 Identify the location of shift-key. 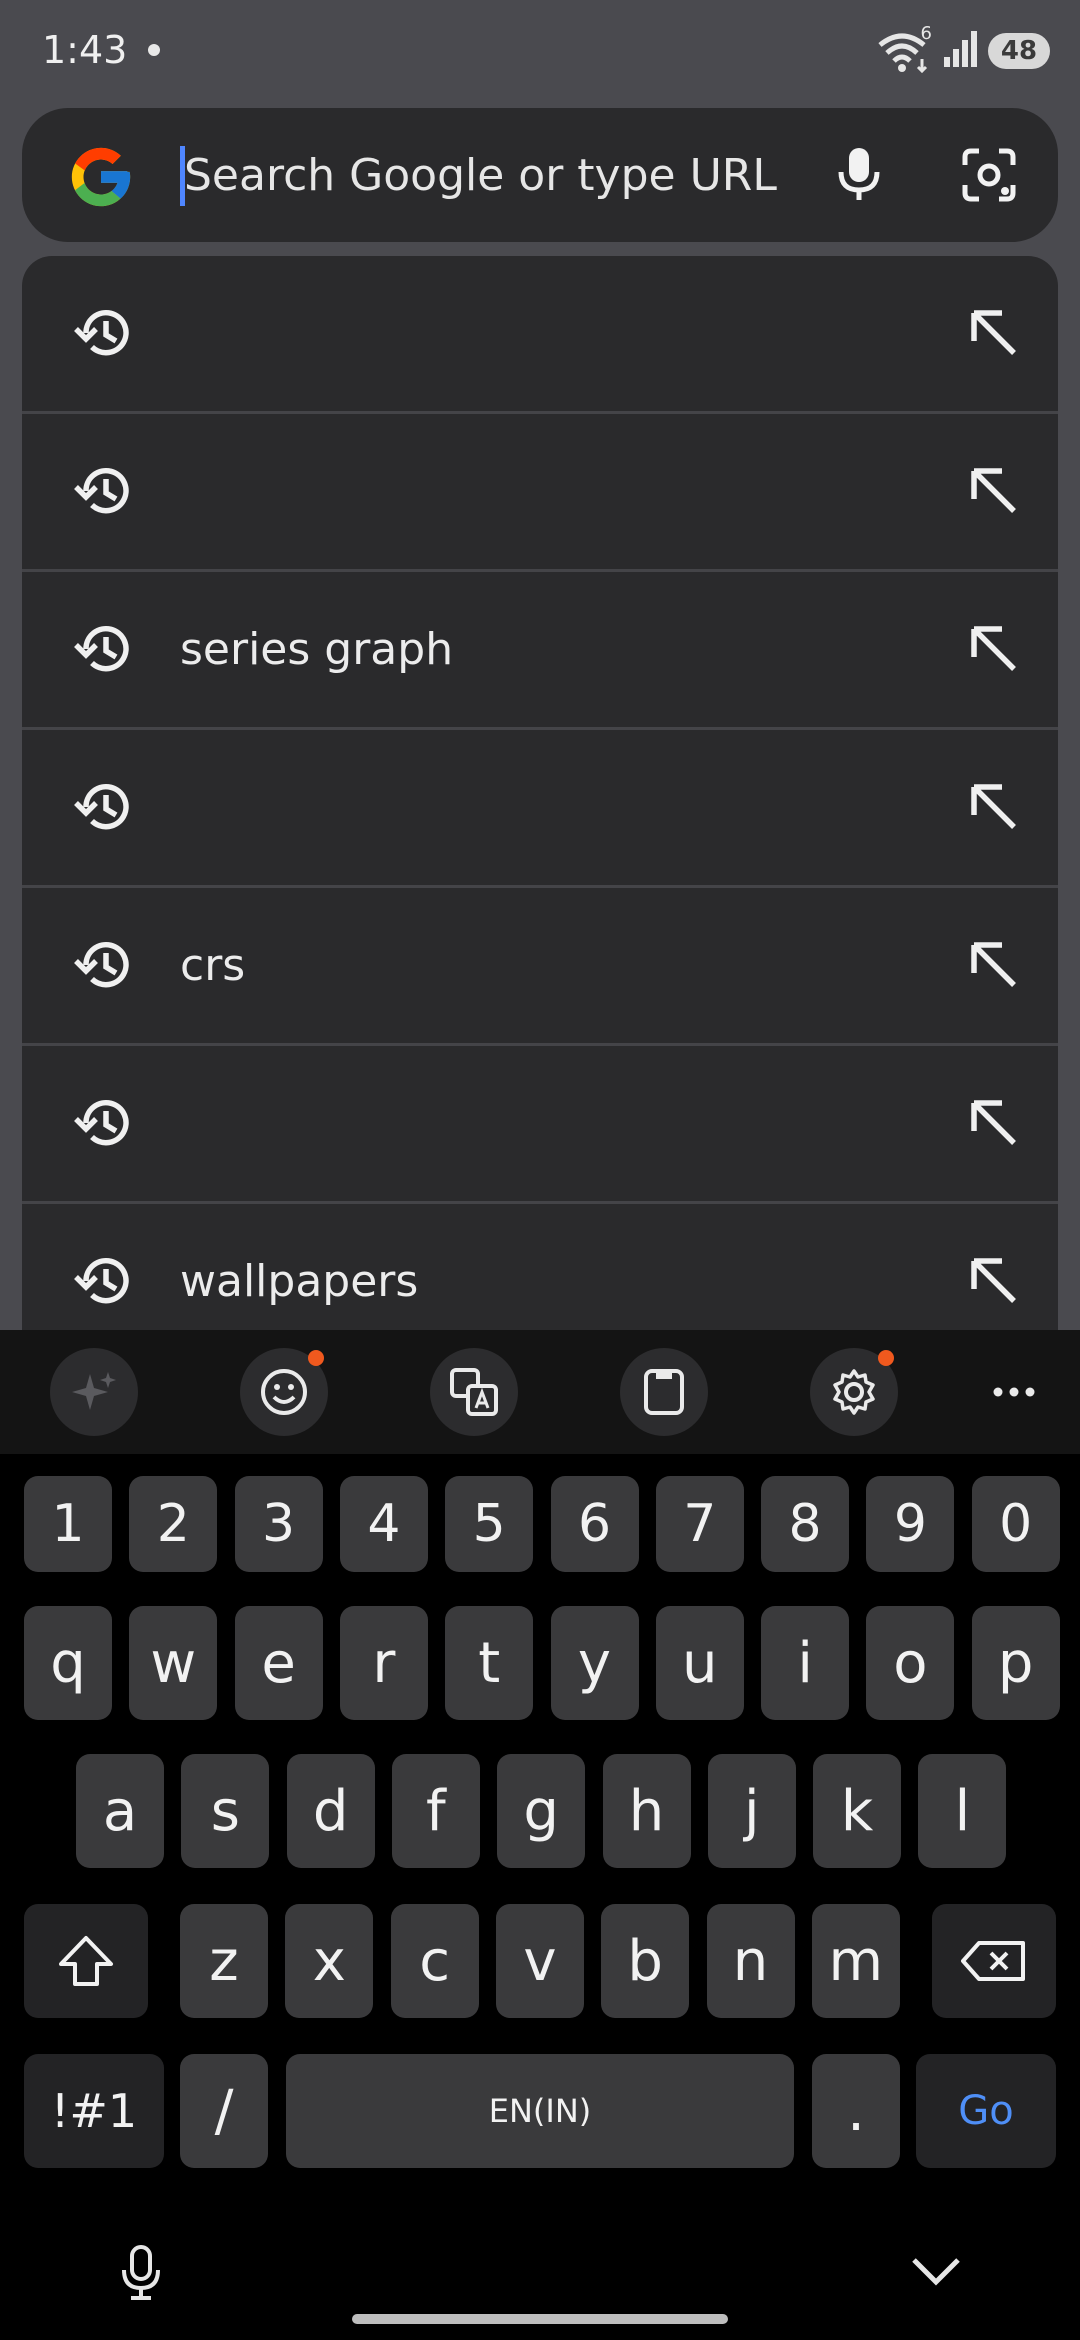
(86, 1961).